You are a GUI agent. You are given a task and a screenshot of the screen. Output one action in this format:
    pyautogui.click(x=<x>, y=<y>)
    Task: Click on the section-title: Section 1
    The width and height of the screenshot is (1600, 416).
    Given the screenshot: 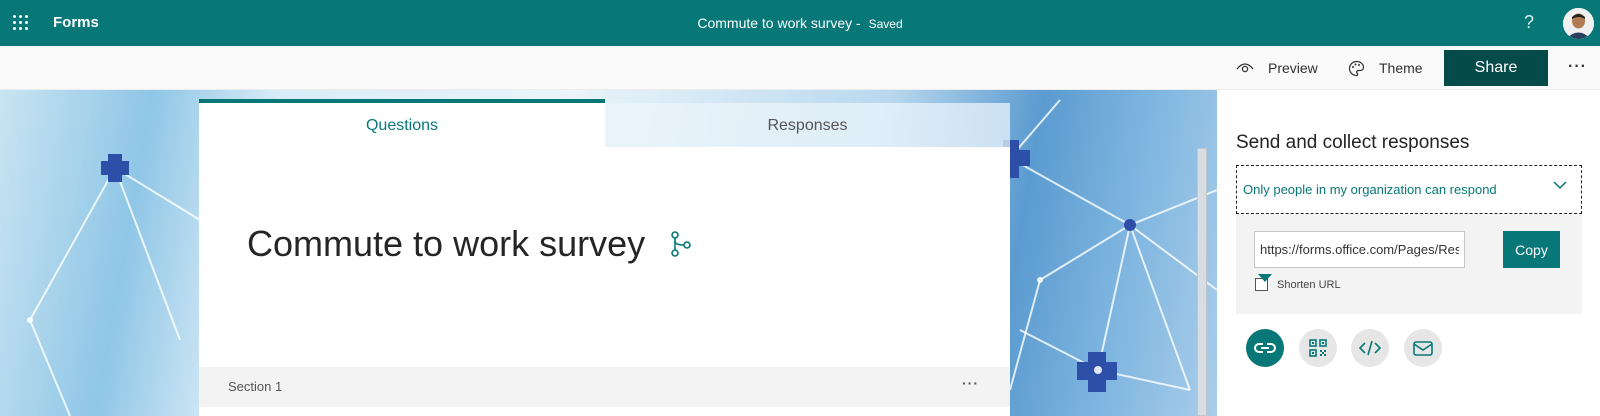 What is the action you would take?
    pyautogui.click(x=255, y=386)
    